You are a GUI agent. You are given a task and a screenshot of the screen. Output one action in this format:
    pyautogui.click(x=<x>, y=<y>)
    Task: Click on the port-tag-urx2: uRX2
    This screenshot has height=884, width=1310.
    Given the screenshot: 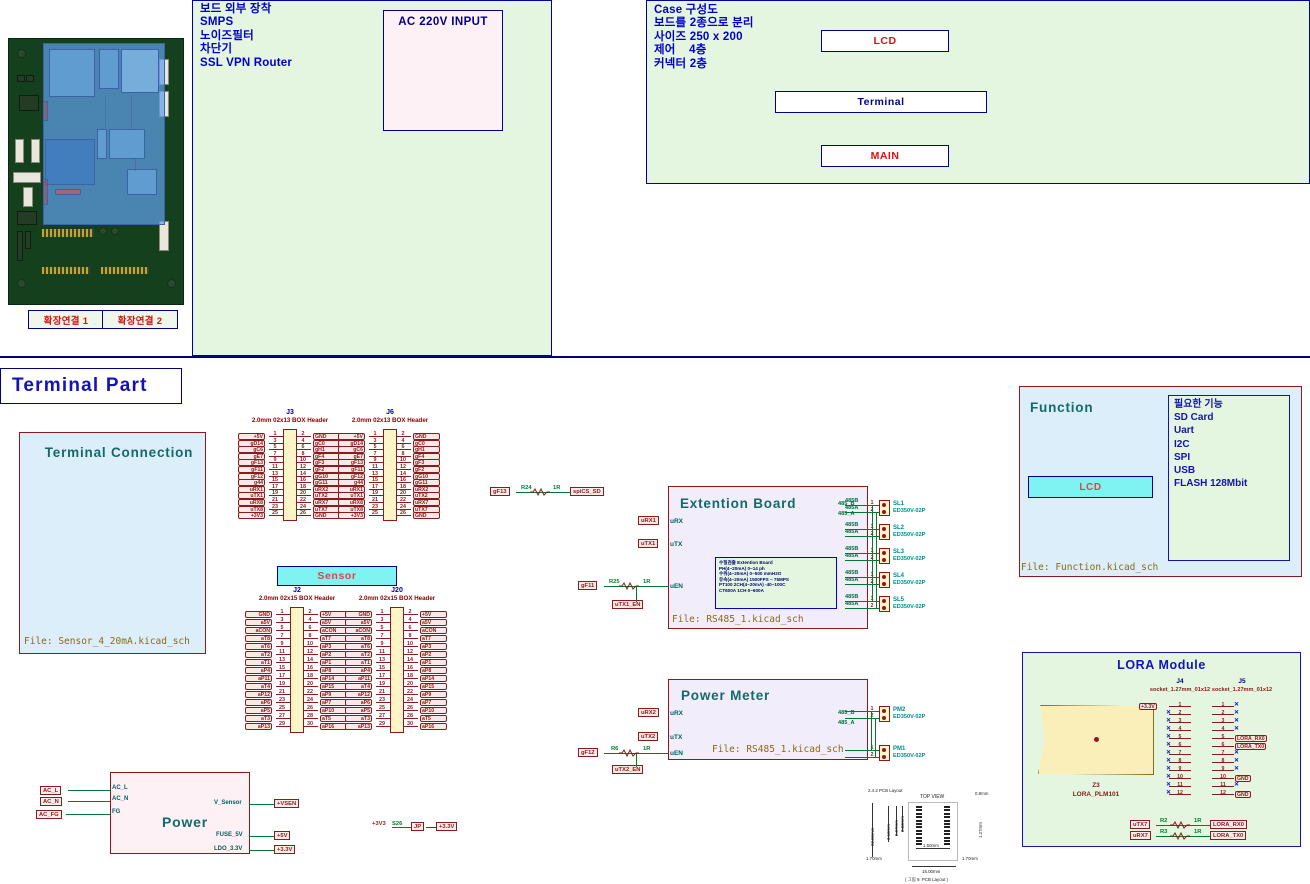 What is the action you would take?
    pyautogui.click(x=648, y=712)
    